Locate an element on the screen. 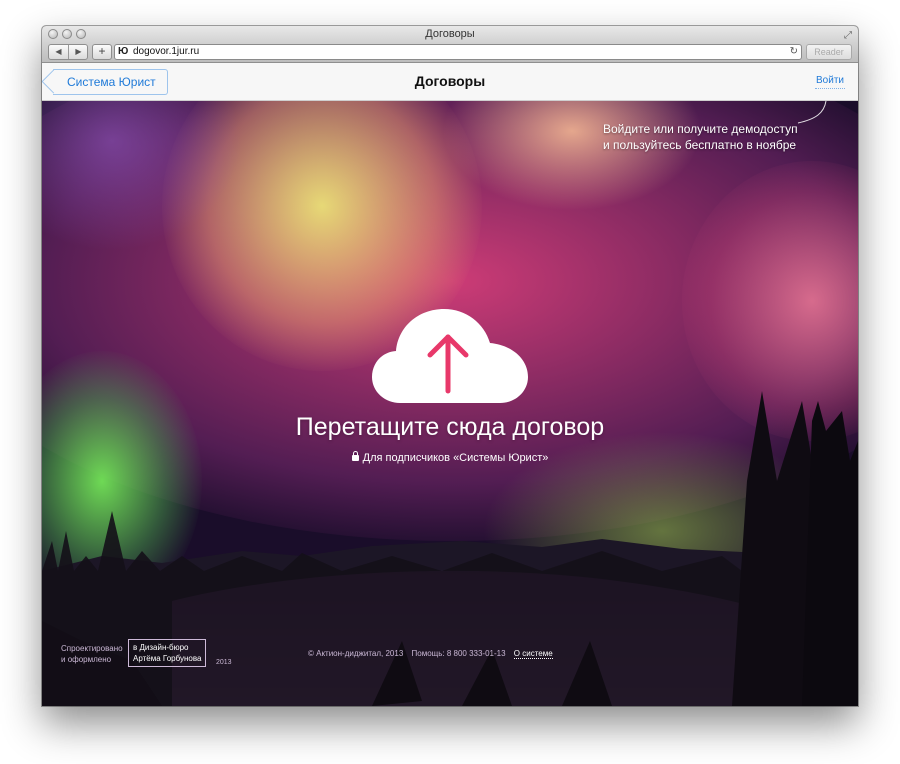 The image size is (900, 764). back-arrow-icon: ◀ is located at coordinates (59, 52).